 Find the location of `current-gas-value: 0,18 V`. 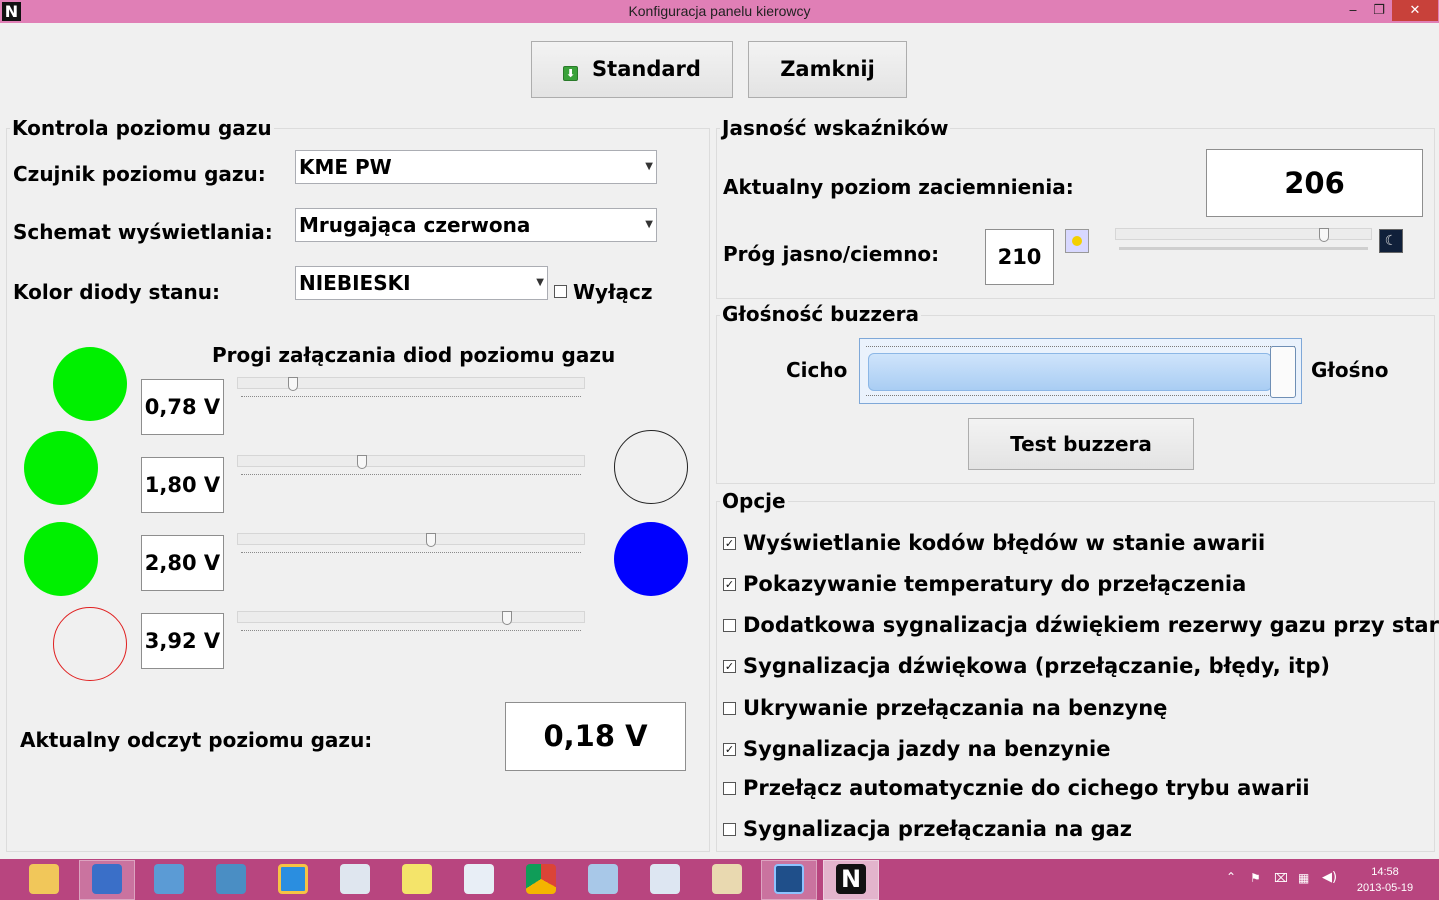

current-gas-value: 0,18 V is located at coordinates (595, 736).